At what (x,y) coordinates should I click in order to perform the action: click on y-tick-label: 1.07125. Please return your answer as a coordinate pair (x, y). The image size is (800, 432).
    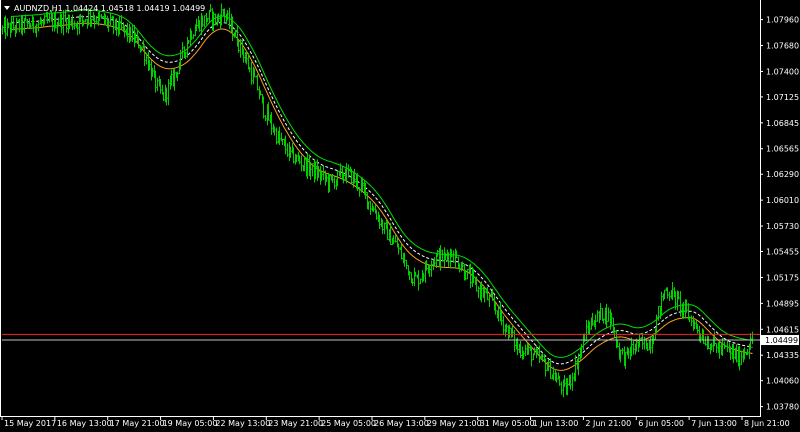
    Looking at the image, I should click on (782, 97).